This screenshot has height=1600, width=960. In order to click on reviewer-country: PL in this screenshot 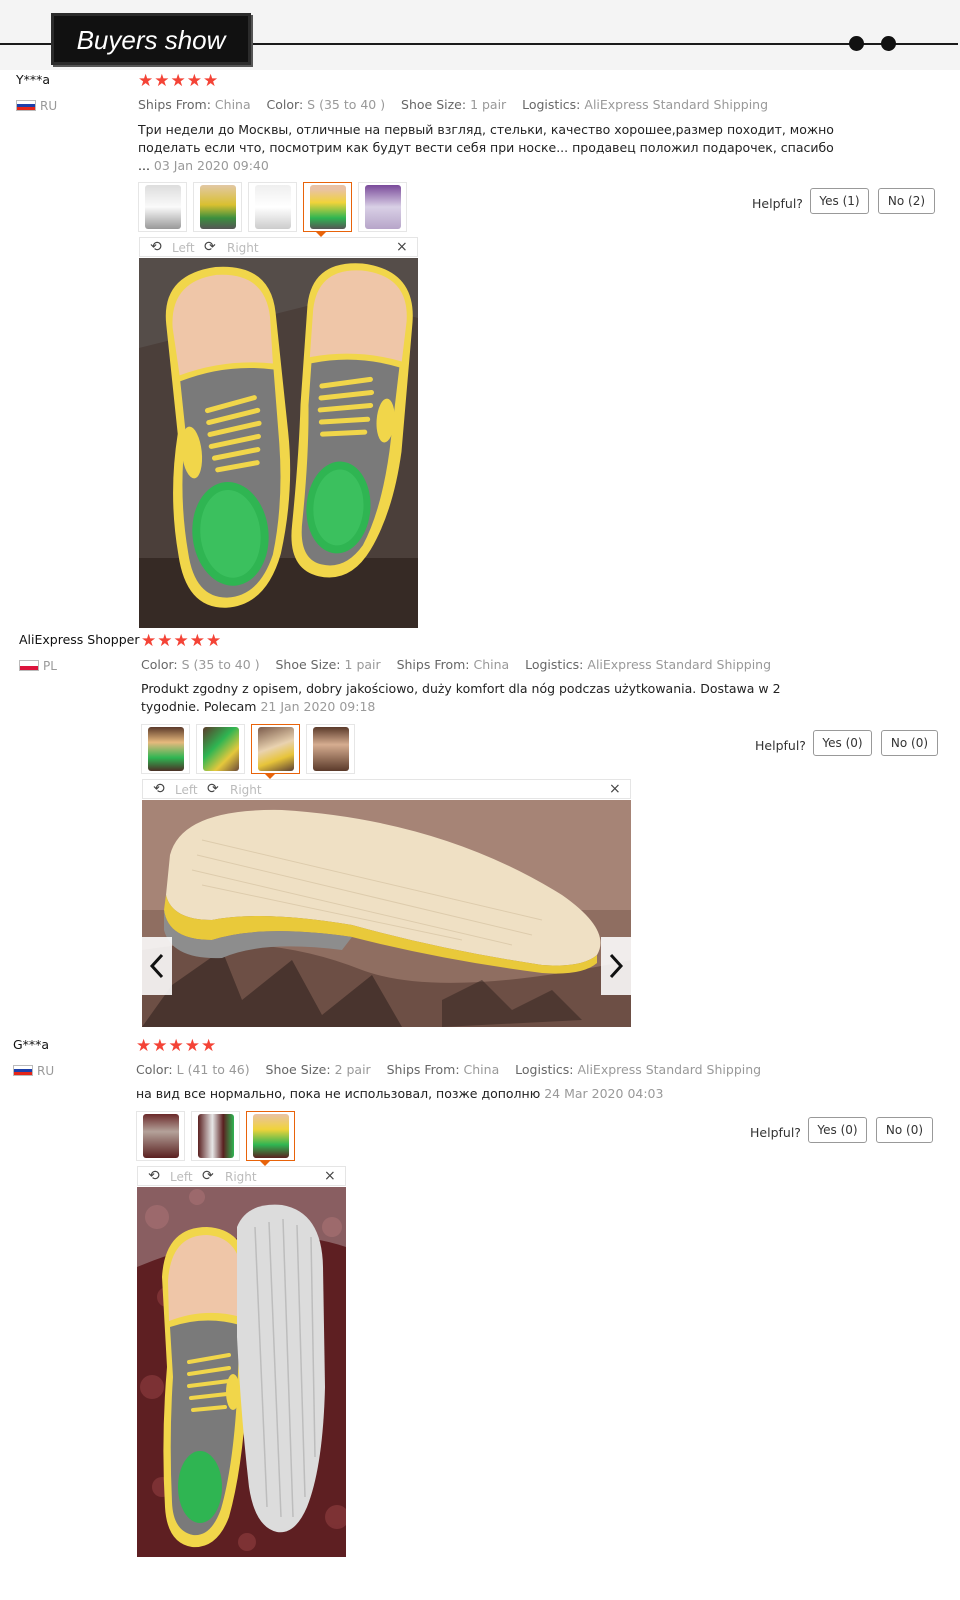, I will do `click(50, 666)`.